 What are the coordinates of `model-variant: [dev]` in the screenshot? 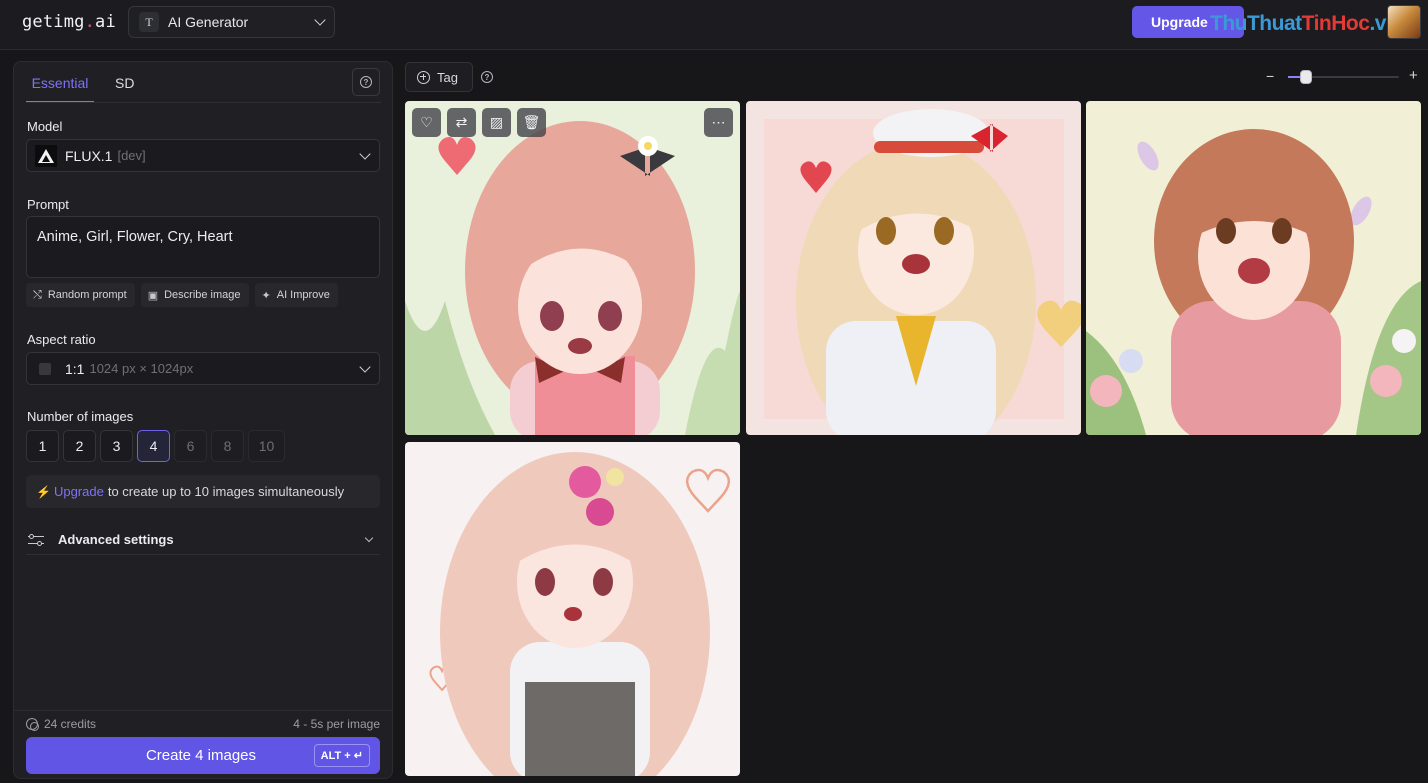 It's located at (131, 155).